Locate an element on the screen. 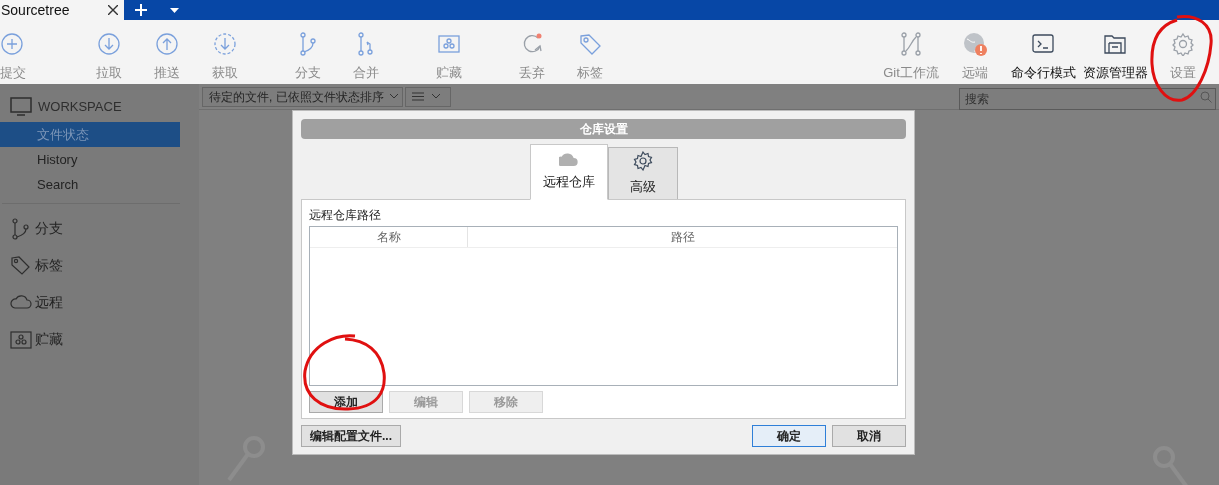  git-flow-icon is located at coordinates (911, 44).